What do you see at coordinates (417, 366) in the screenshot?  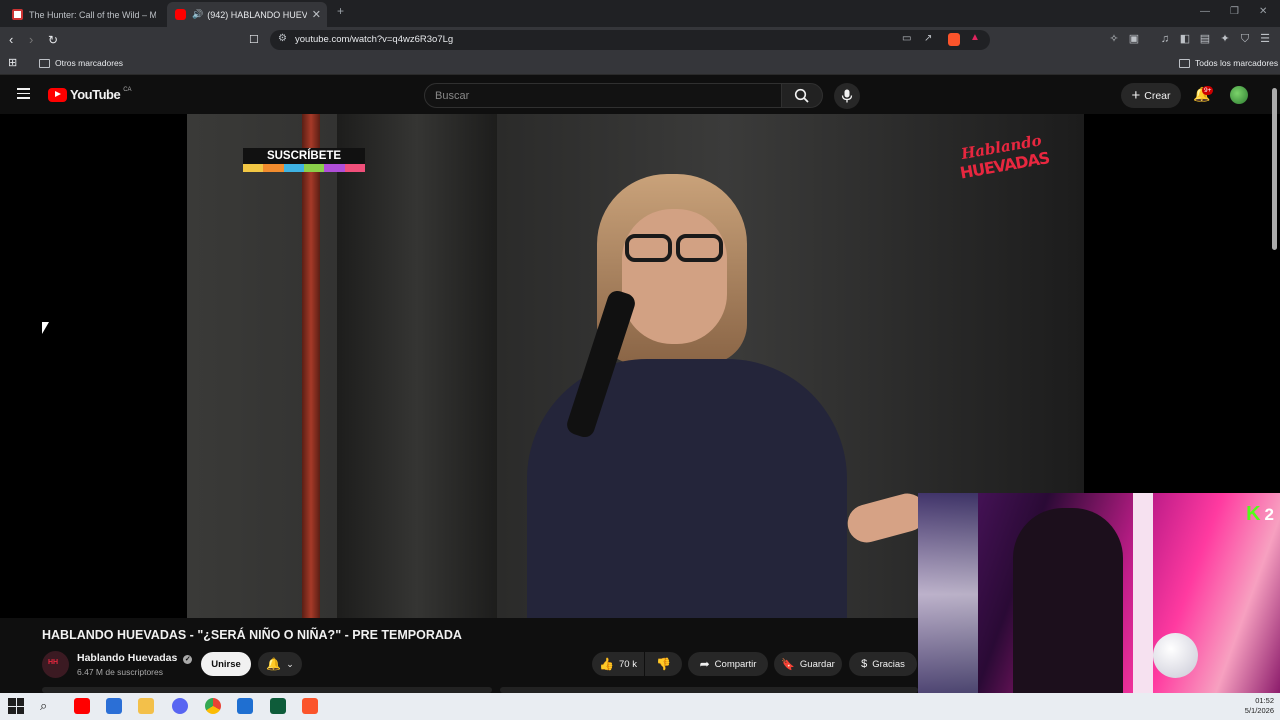 I see `scene-column` at bounding box center [417, 366].